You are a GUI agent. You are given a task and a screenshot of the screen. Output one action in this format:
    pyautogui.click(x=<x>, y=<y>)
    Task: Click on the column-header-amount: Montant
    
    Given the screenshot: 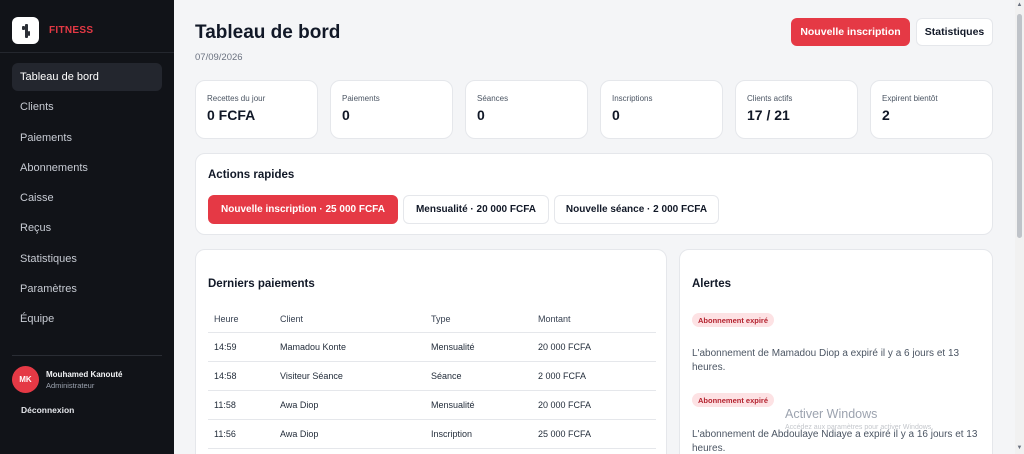 What is the action you would take?
    pyautogui.click(x=554, y=318)
    